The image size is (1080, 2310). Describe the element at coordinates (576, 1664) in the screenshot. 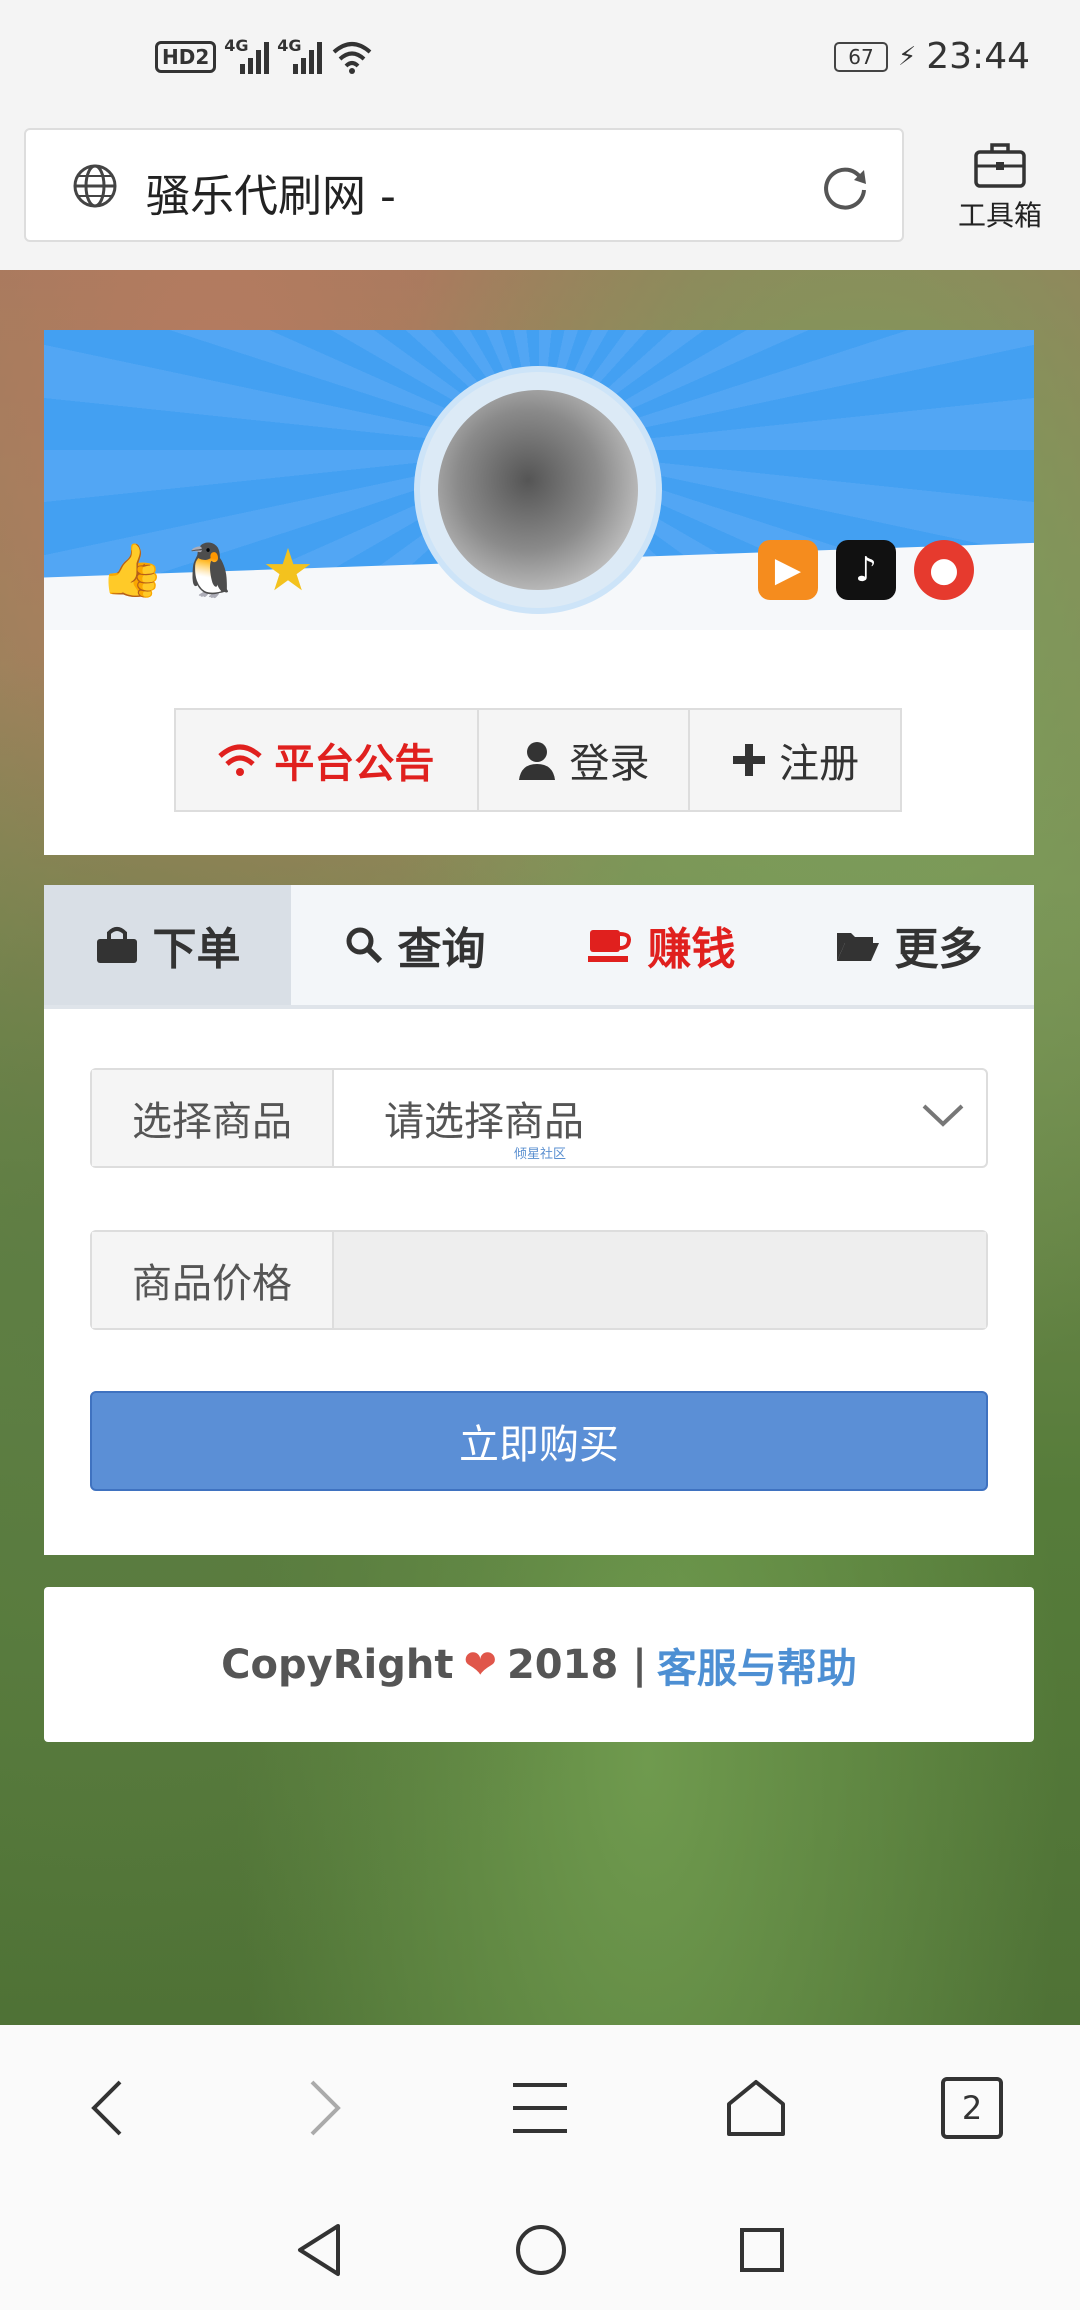

I see `copyright-year: 2018 |` at that location.